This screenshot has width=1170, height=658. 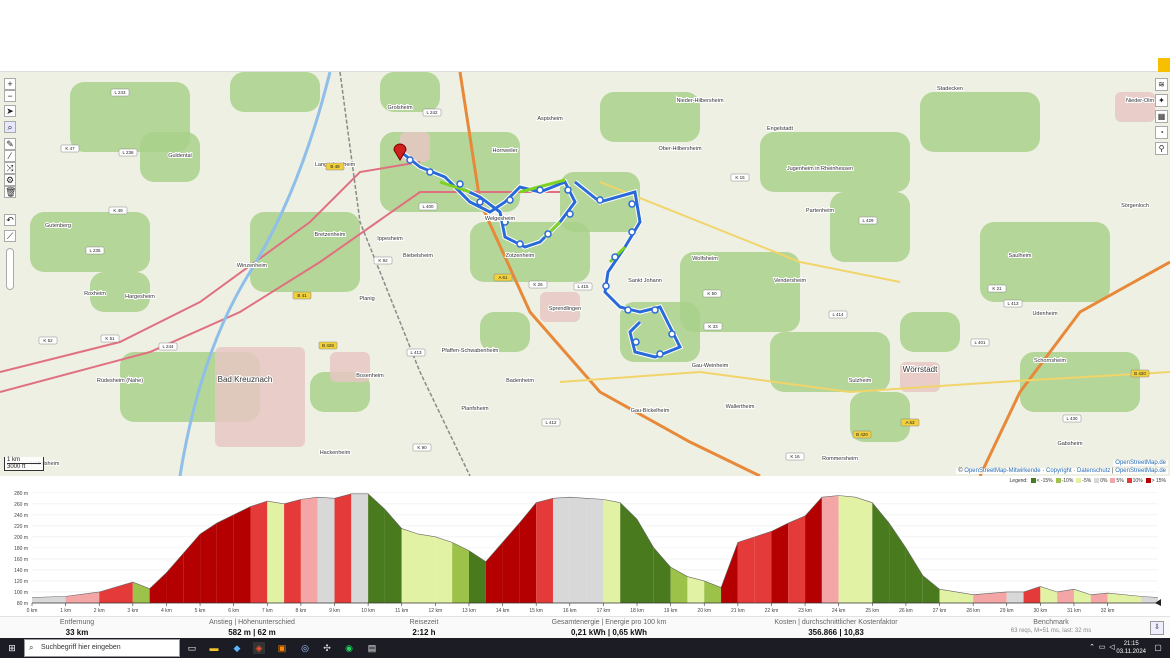 I want to click on scale-imperial: 3000 ft, so click(x=24, y=466).